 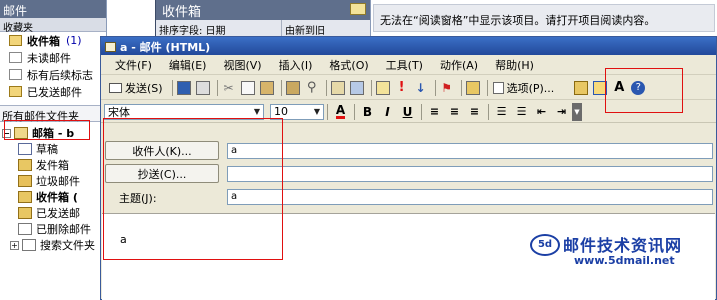 I want to click on down-arrow-icon: ↓, so click(x=420, y=87).